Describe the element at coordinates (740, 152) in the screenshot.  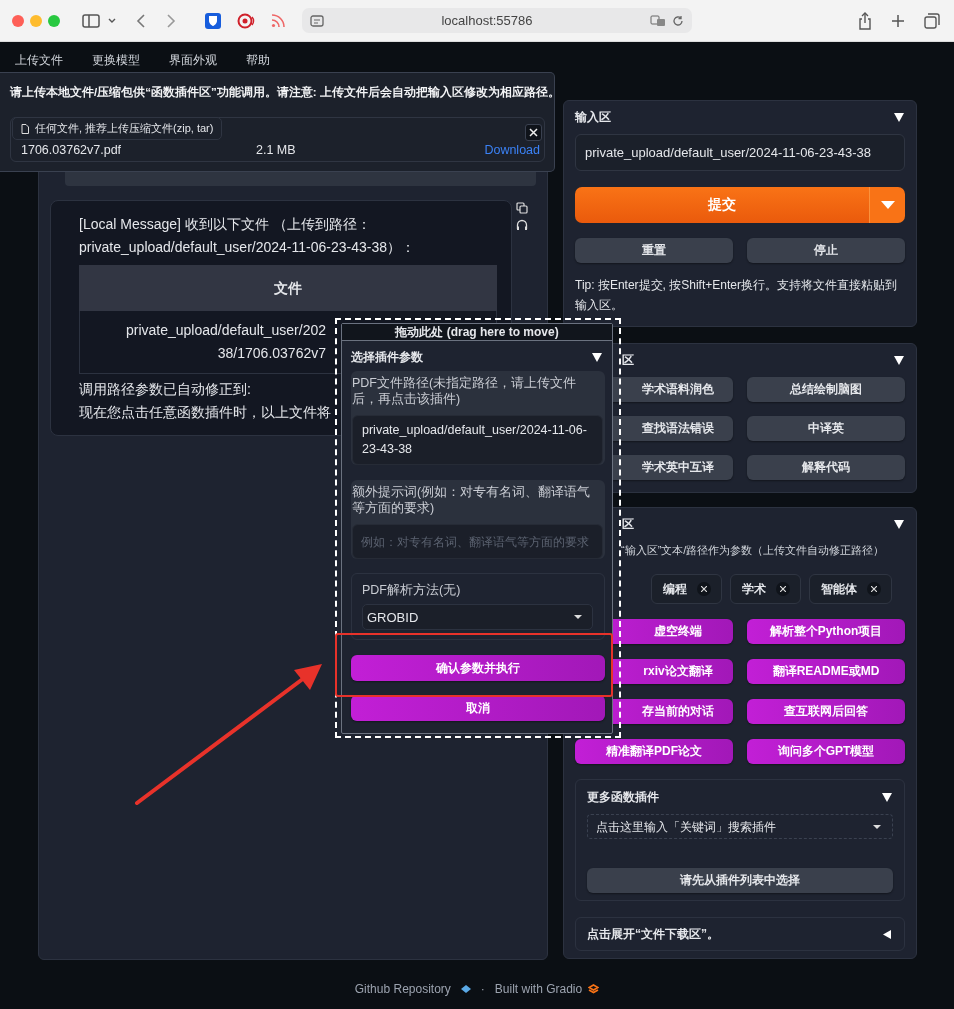
I see `input-field: private_upload/default_user/2024-11-06-23-43-38` at that location.